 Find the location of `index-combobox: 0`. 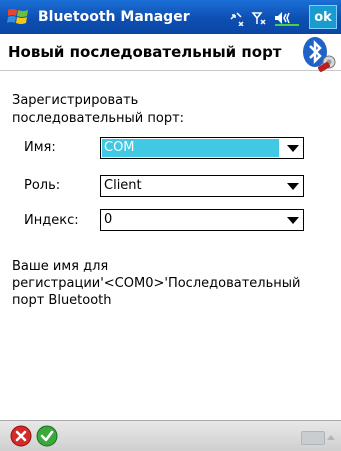

index-combobox: 0 is located at coordinates (202, 220).